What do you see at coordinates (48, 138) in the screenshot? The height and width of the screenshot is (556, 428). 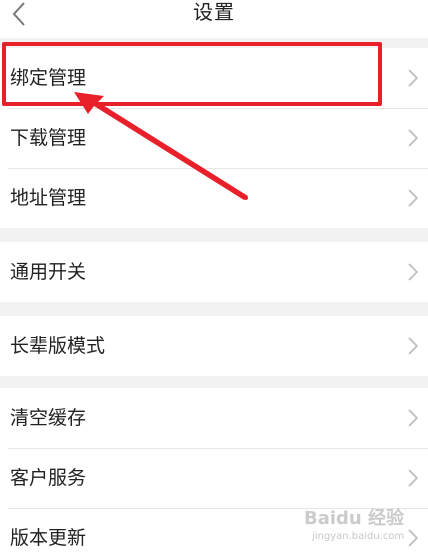 I see `settings-row-label: 下载管理` at bounding box center [48, 138].